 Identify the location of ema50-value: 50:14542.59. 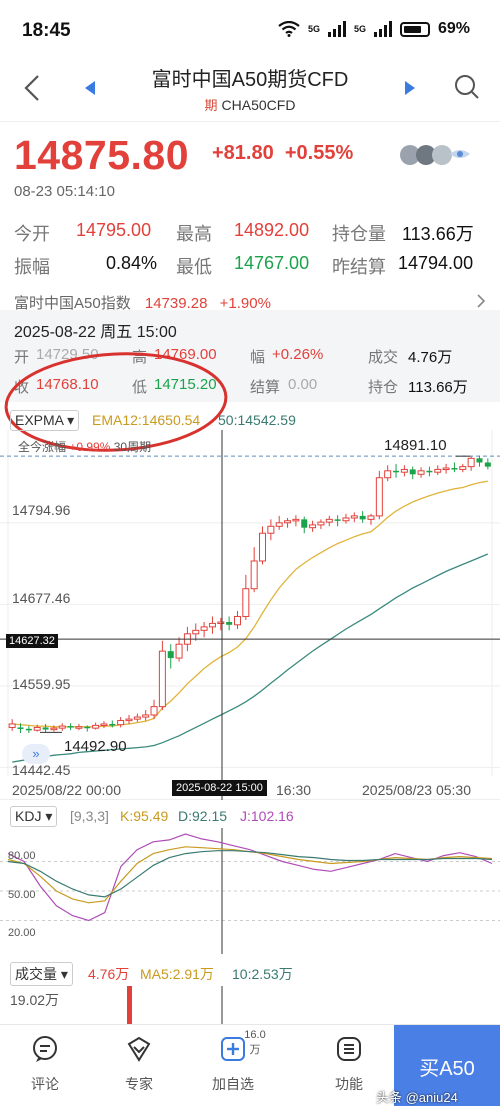
(257, 420).